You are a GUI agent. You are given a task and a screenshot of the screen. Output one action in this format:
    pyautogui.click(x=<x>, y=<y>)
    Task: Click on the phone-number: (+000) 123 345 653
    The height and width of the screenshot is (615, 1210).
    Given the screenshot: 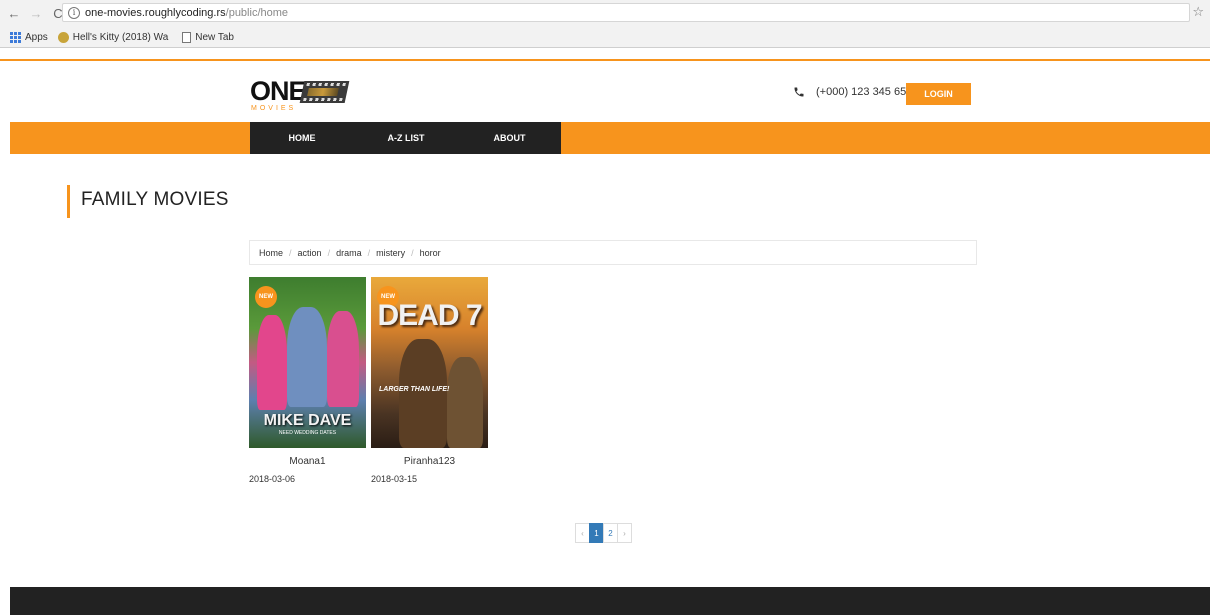 What is the action you would take?
    pyautogui.click(x=864, y=92)
    